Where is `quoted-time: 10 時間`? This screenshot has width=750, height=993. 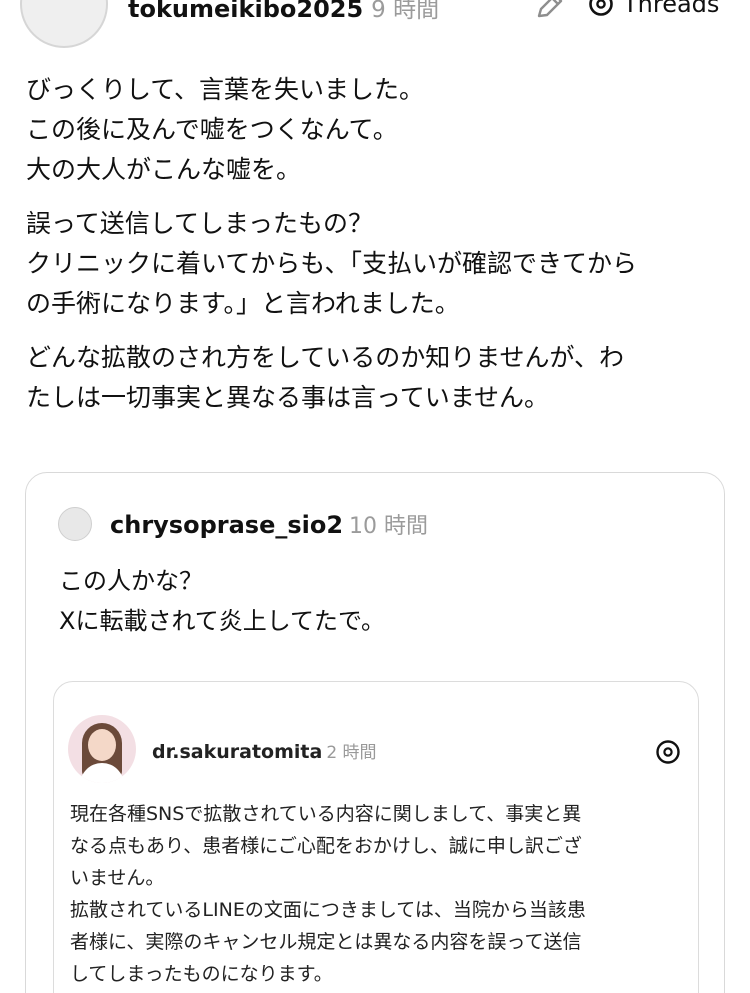 quoted-time: 10 時間 is located at coordinates (389, 526).